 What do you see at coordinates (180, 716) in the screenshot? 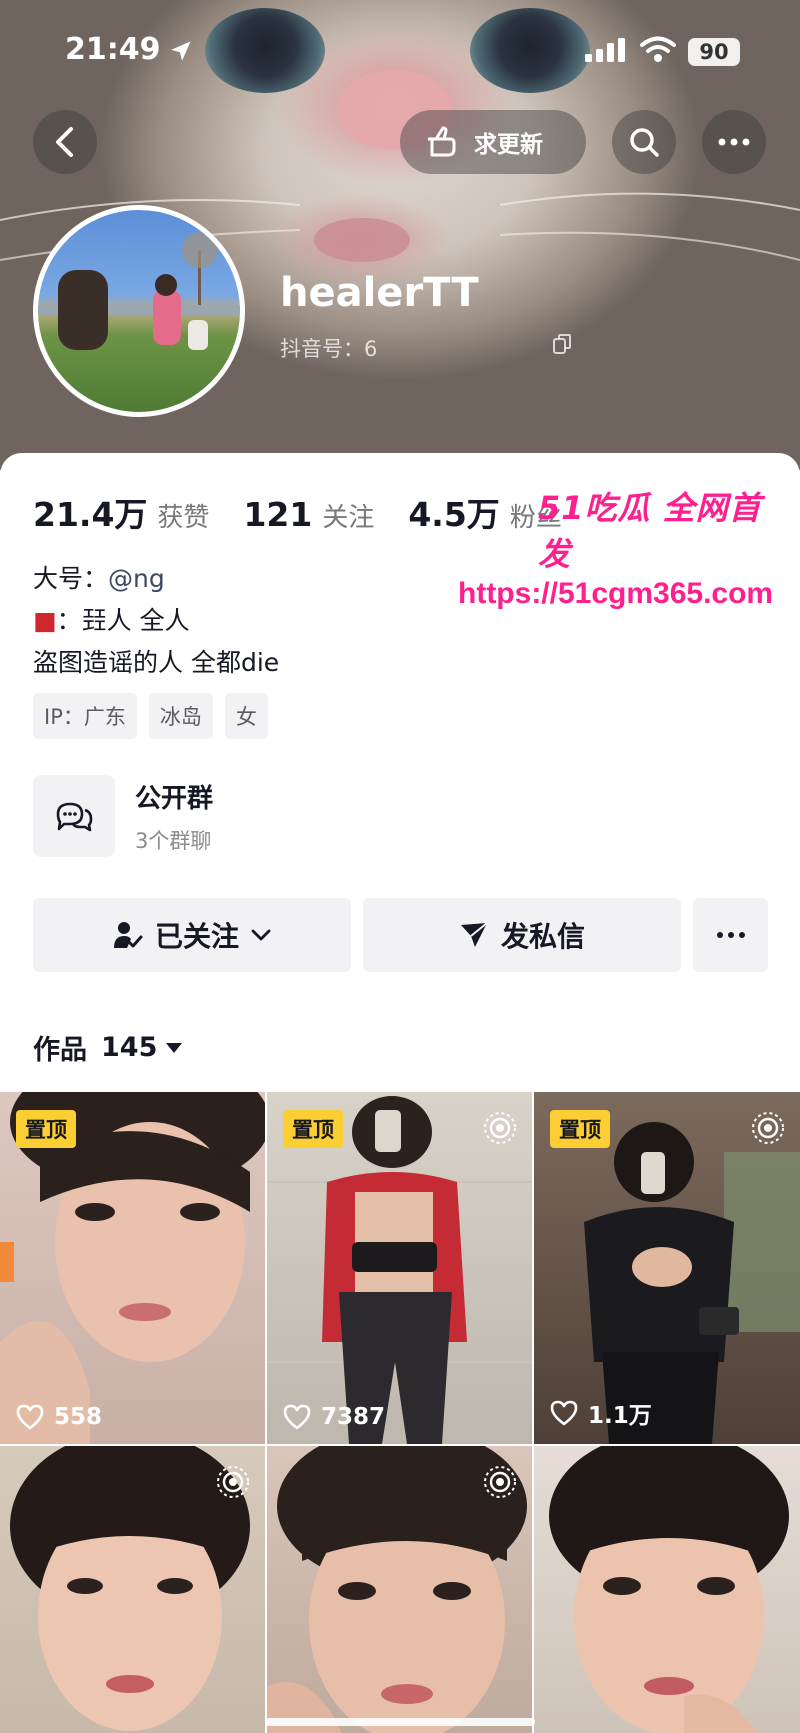
I see `tag-location: 冰岛` at bounding box center [180, 716].